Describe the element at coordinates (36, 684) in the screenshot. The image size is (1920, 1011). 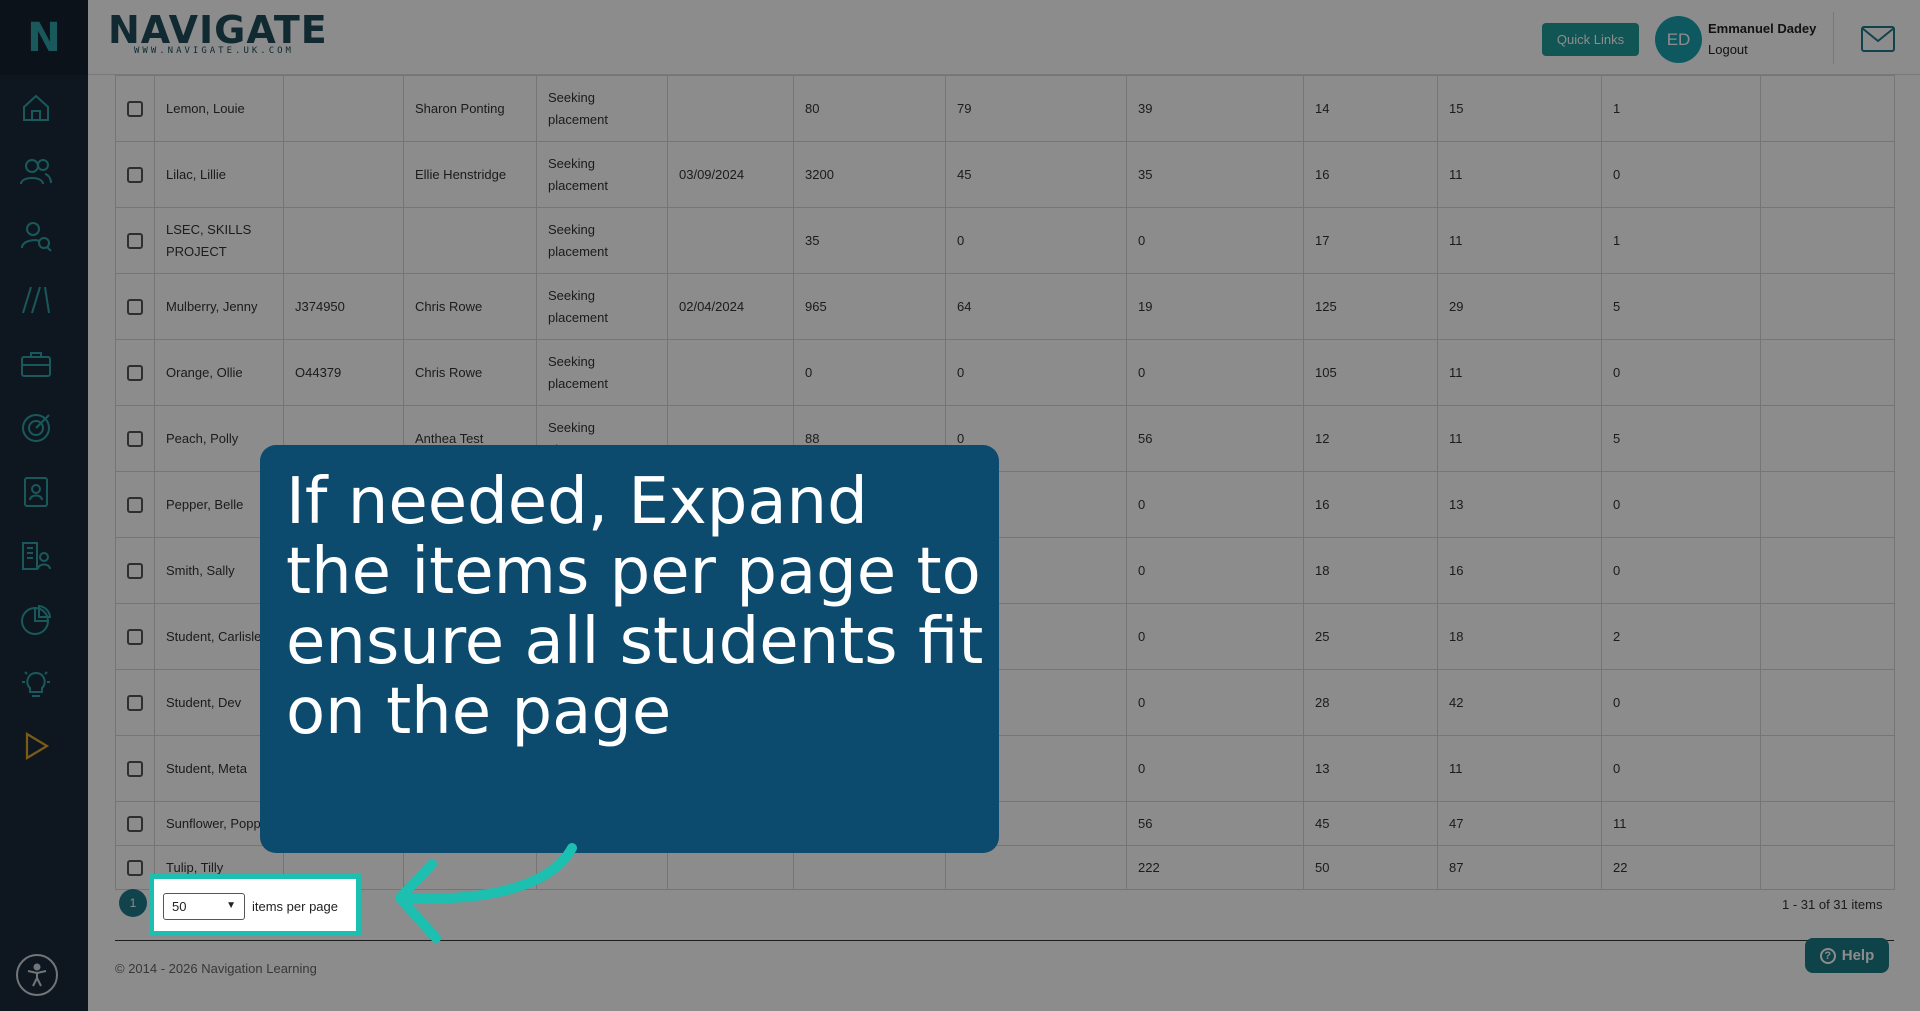
I see `lightbulb-icon` at that location.